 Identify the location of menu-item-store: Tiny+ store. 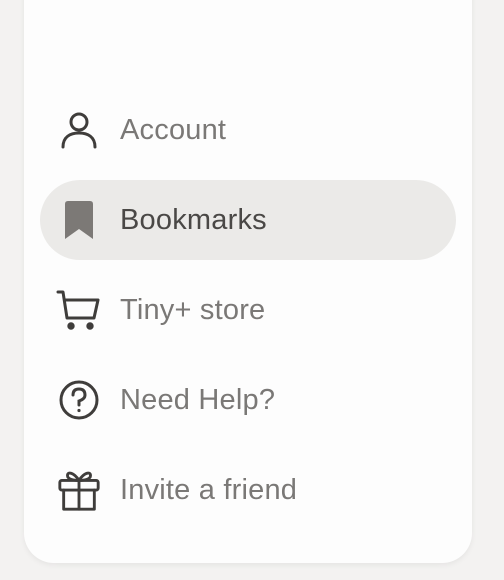
(248, 310).